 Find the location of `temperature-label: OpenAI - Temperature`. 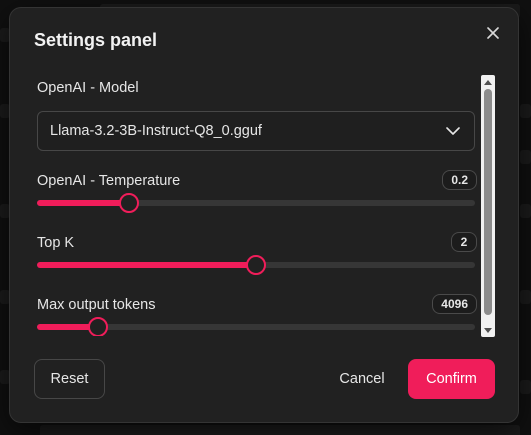

temperature-label: OpenAI - Temperature is located at coordinates (109, 181).